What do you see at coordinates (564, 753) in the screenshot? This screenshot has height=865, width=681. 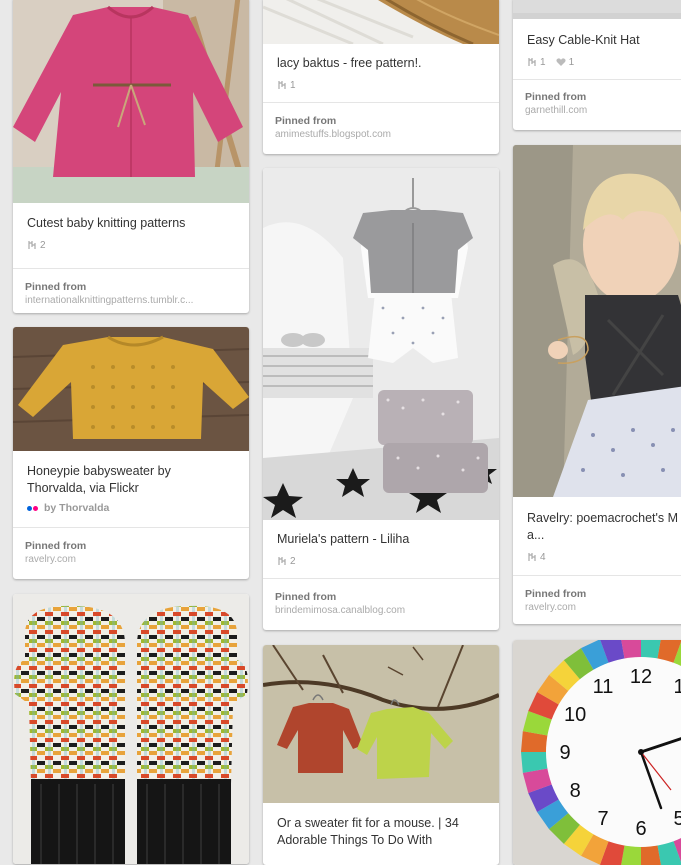 I see `clock-number: 9` at bounding box center [564, 753].